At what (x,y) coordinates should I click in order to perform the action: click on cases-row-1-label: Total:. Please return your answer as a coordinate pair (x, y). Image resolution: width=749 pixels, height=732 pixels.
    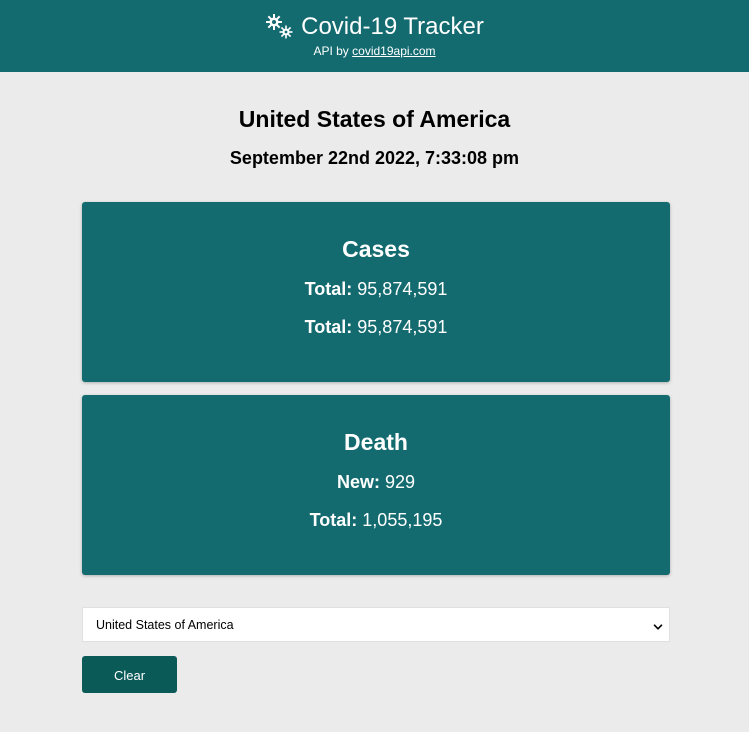
    Looking at the image, I should click on (328, 289).